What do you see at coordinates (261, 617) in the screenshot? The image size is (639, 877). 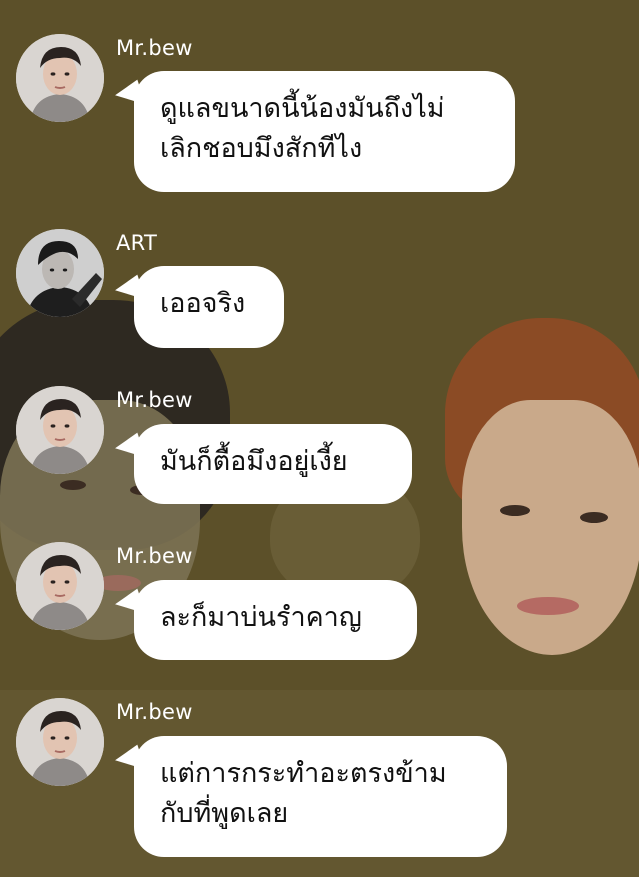 I see `message-text: ละก็มาบ่นรำคาญ` at bounding box center [261, 617].